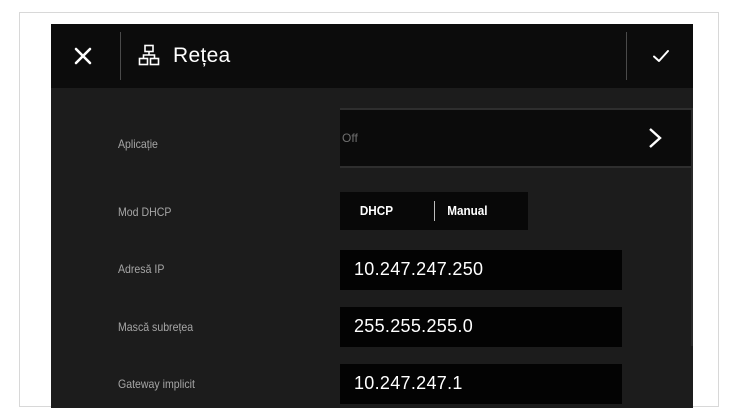 The image size is (733, 419). What do you see at coordinates (145, 212) in the screenshot?
I see `dhcp-mode-label: Mod DHCP` at bounding box center [145, 212].